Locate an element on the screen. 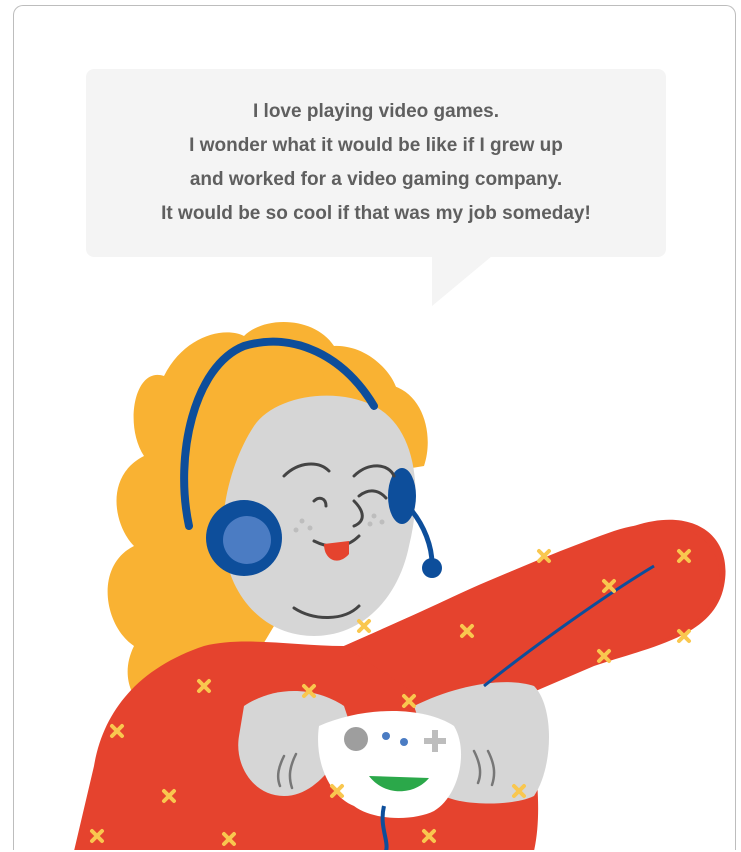  controller-joystick is located at coordinates (356, 739).